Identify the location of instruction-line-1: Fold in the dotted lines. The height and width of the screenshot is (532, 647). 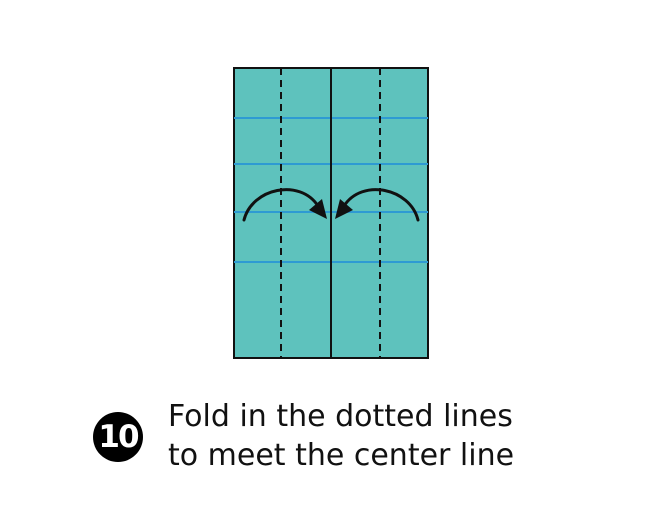
(340, 416).